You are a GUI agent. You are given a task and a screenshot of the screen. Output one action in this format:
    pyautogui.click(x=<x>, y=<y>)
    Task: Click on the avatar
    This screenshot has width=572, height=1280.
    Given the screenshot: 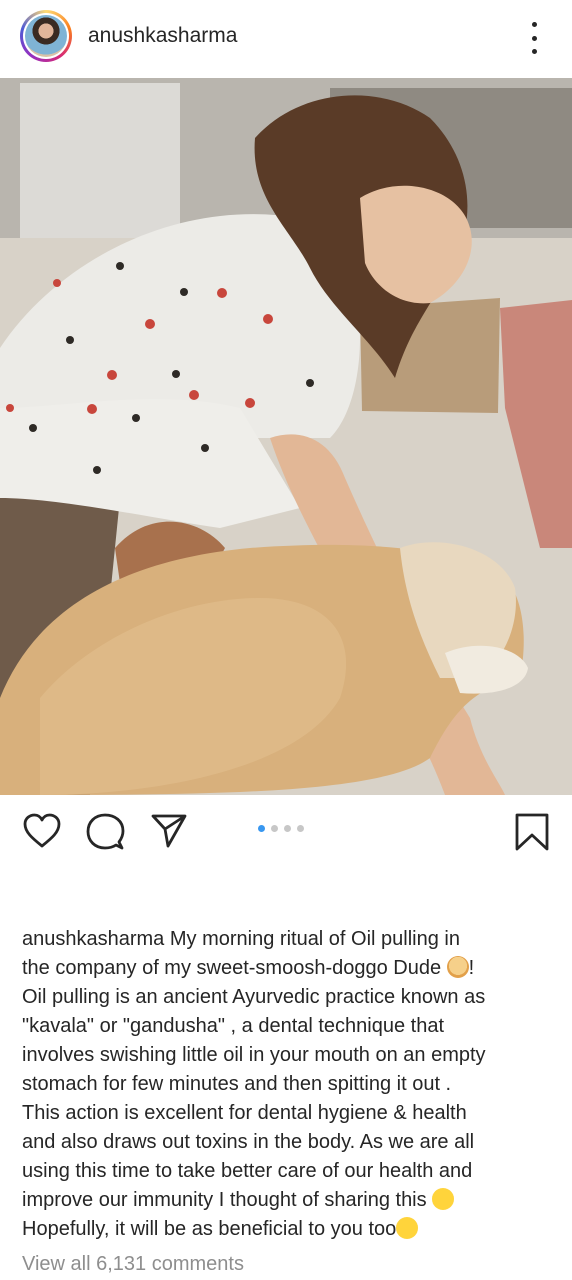 What is the action you would take?
    pyautogui.click(x=46, y=36)
    